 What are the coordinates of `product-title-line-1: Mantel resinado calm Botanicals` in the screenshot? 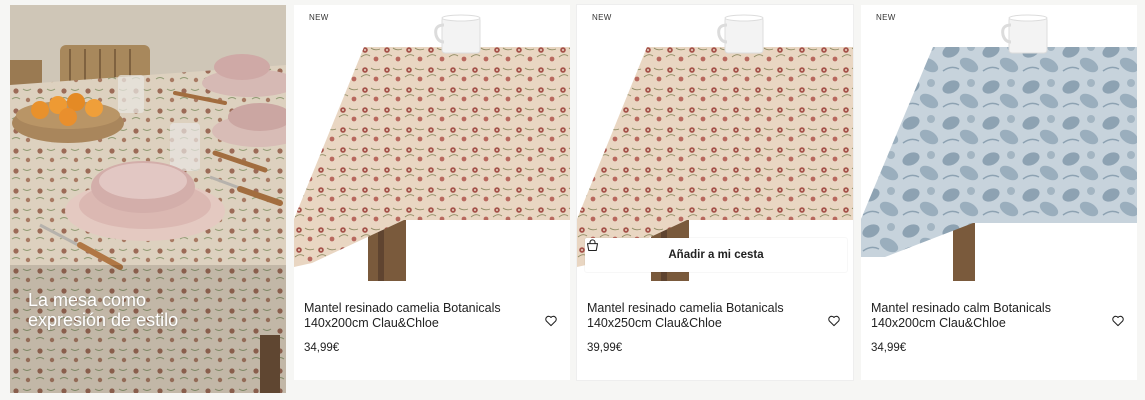 It's located at (961, 308).